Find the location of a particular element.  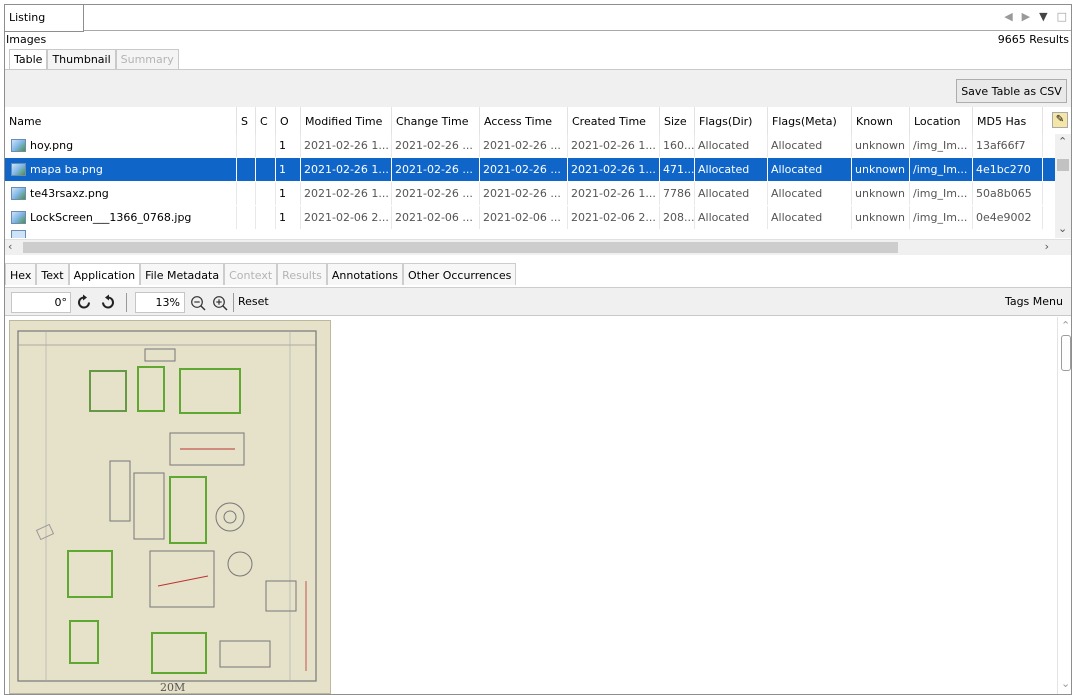

table-cell: 13af66f7 is located at coordinates (1008, 145).